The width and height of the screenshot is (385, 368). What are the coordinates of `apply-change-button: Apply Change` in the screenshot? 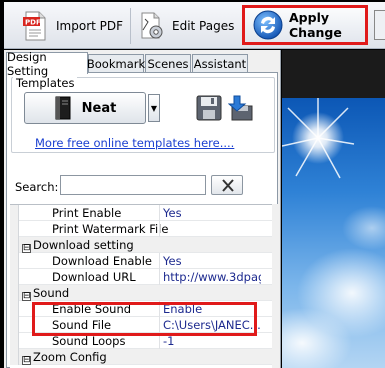 It's located at (305, 25).